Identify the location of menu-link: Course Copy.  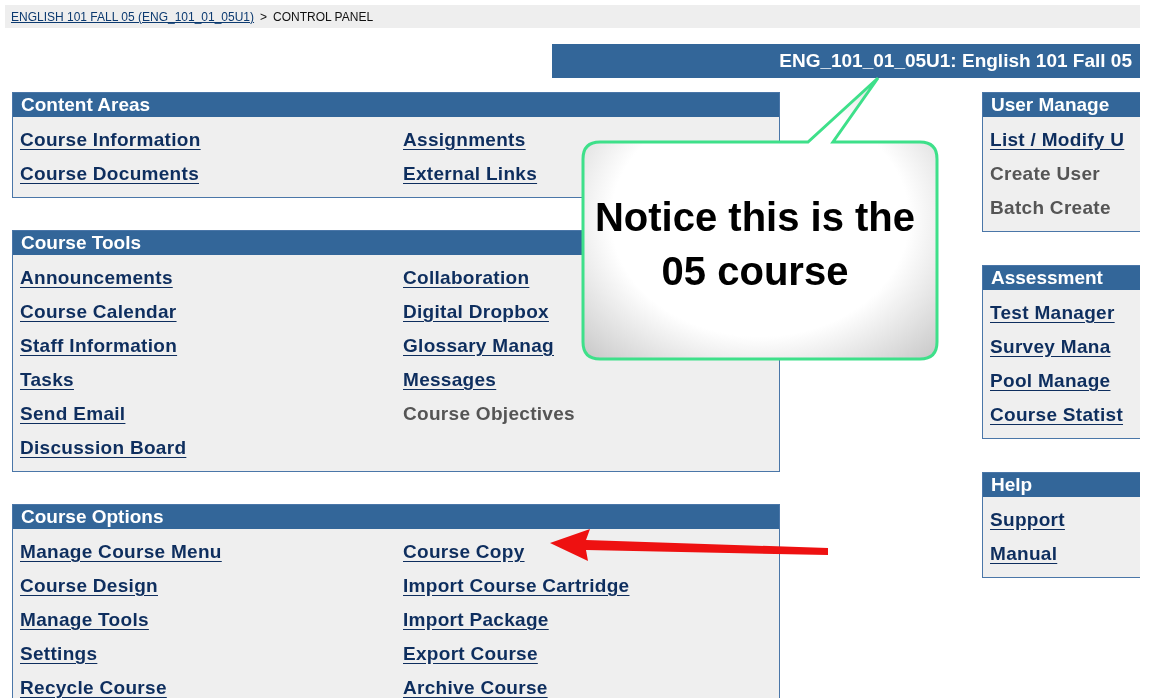
(464, 552).